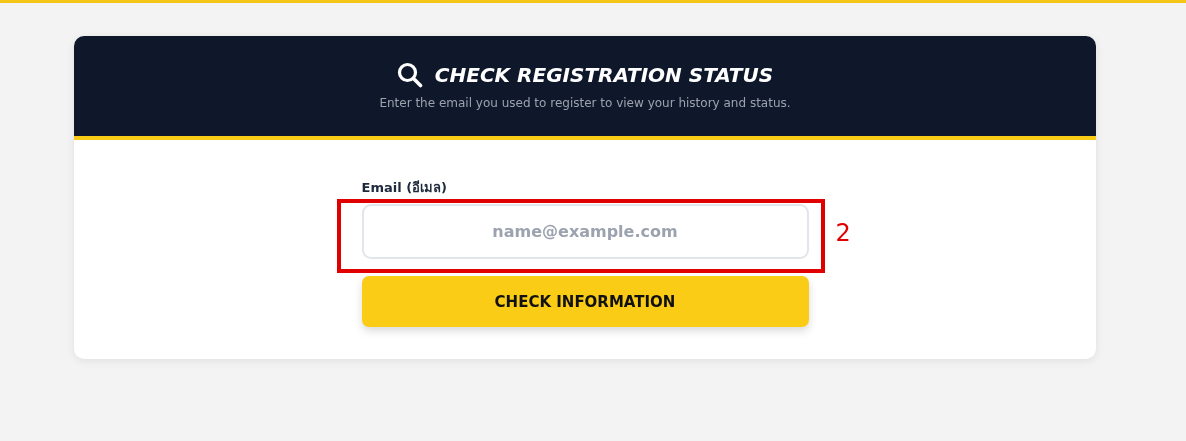  I want to click on annotation-label: 2, so click(843, 233).